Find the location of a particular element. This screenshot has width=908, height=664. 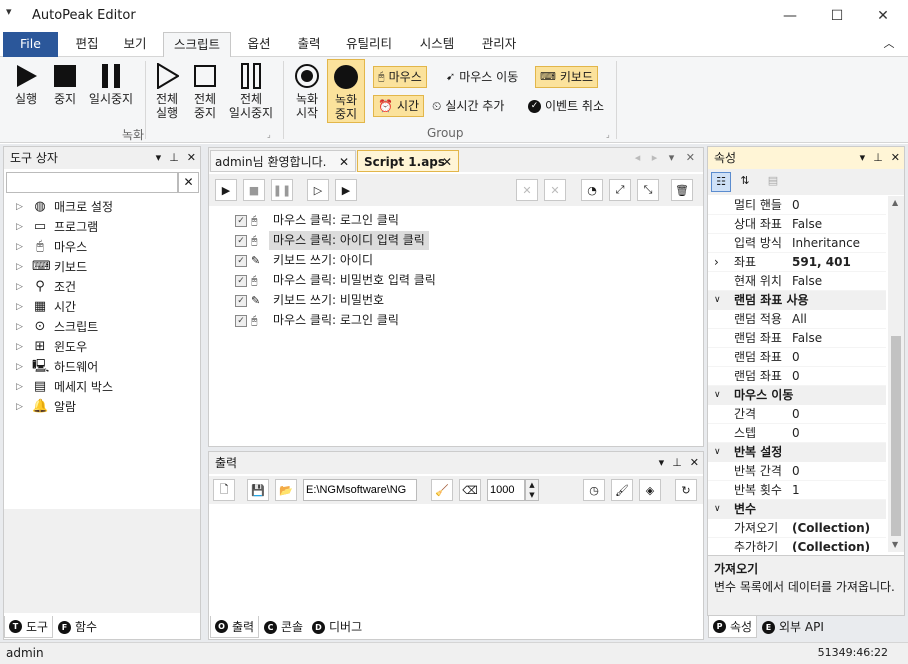

clean-icon: 🧹 is located at coordinates (442, 490).